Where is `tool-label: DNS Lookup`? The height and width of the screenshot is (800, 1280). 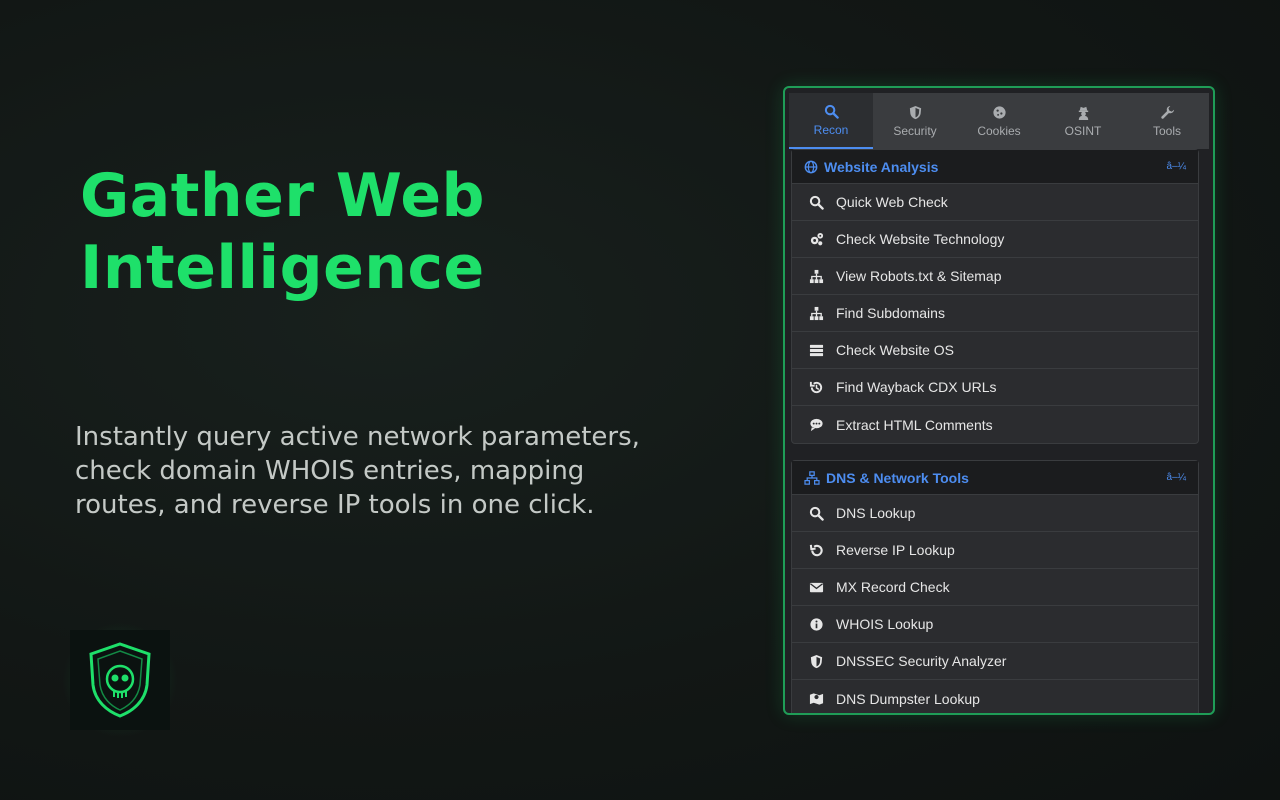 tool-label: DNS Lookup is located at coordinates (876, 513).